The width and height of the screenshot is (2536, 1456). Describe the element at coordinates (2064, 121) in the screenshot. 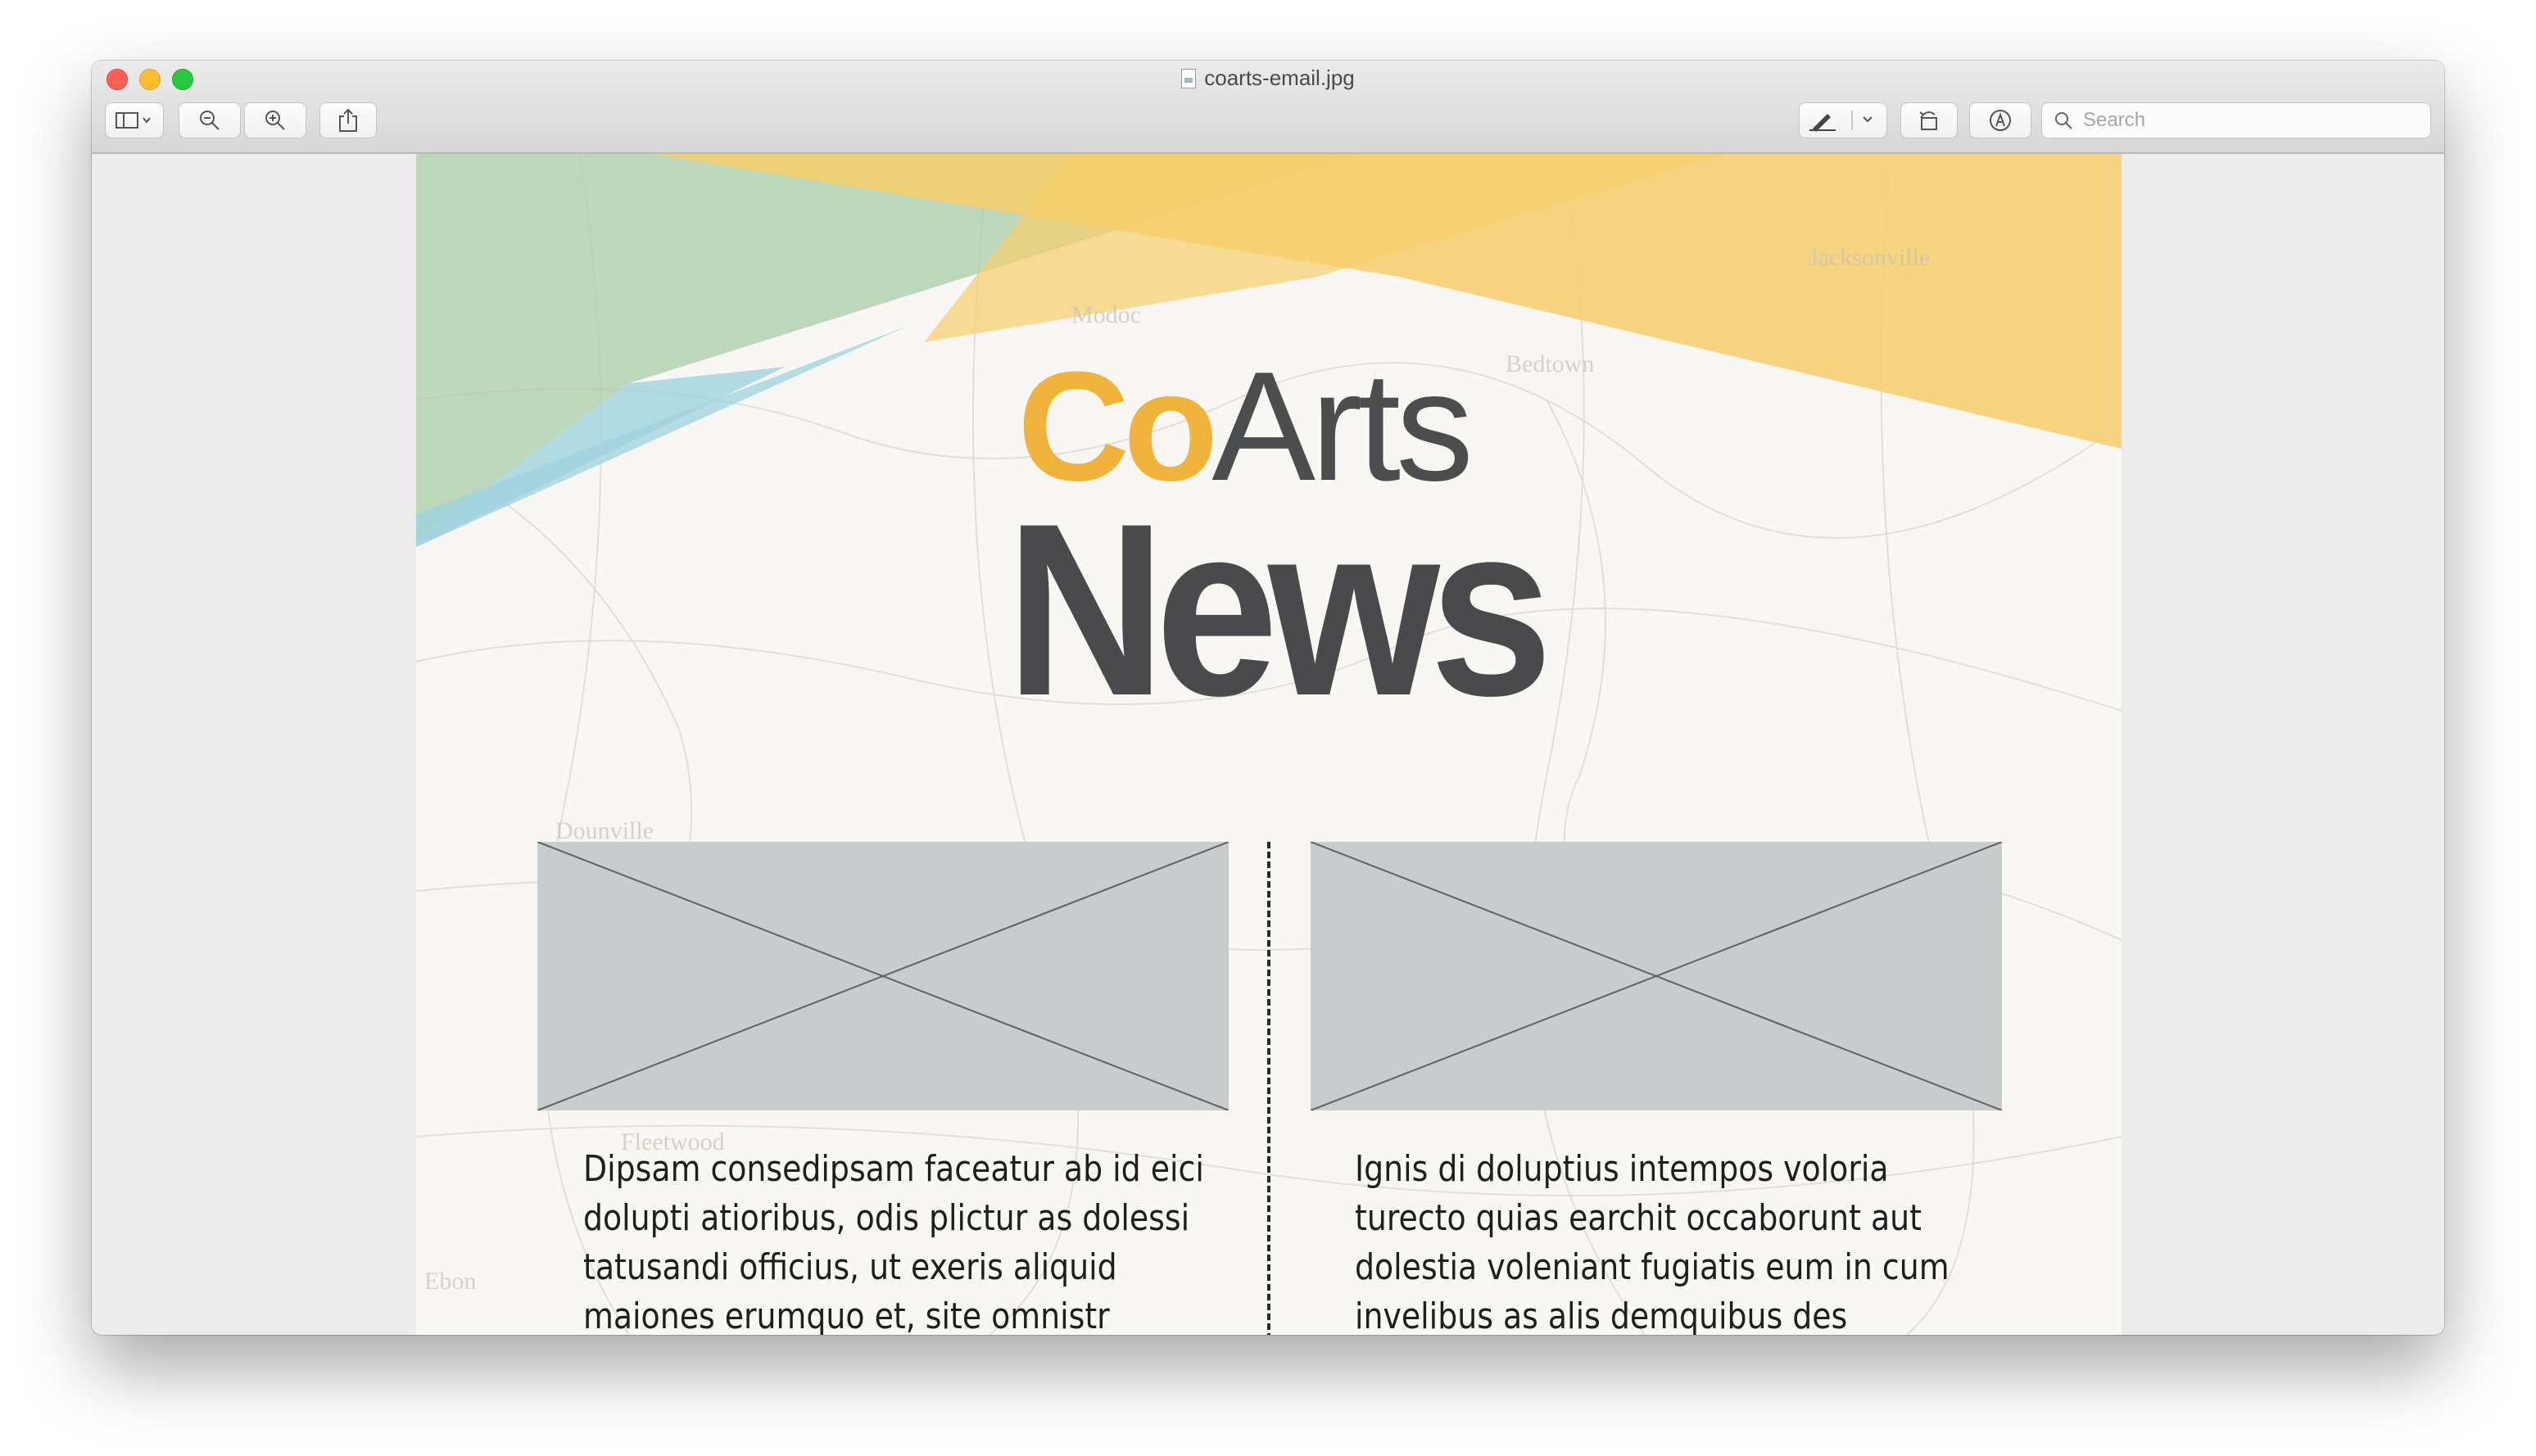

I see `search-icon` at that location.